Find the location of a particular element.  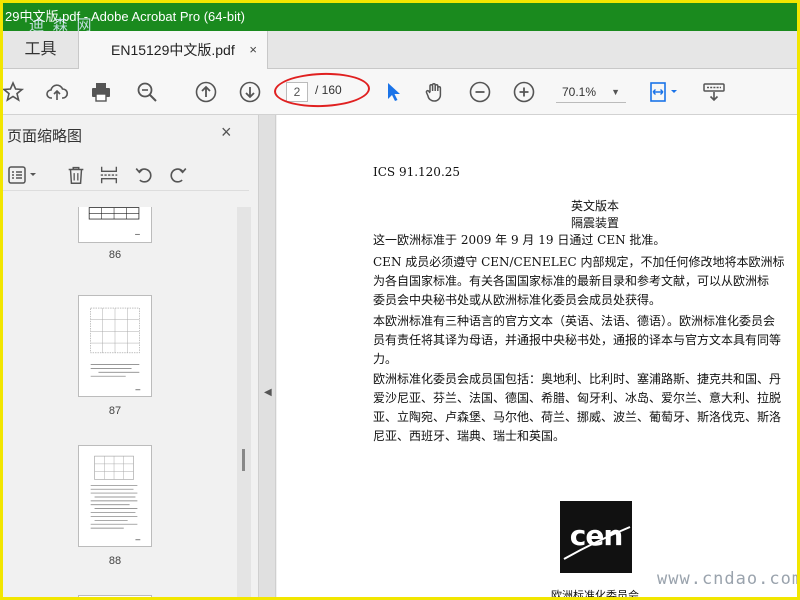

zoom-select: 70.1% ▼ is located at coordinates (591, 92).